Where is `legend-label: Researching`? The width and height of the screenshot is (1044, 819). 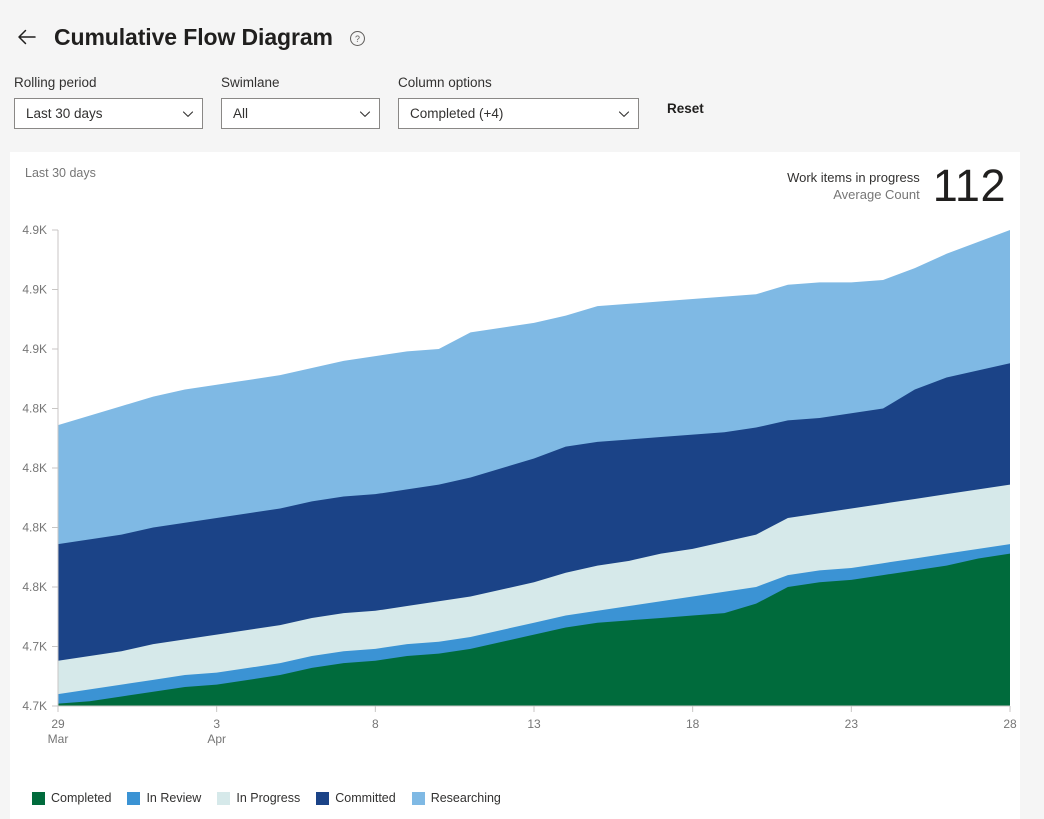 legend-label: Researching is located at coordinates (465, 798).